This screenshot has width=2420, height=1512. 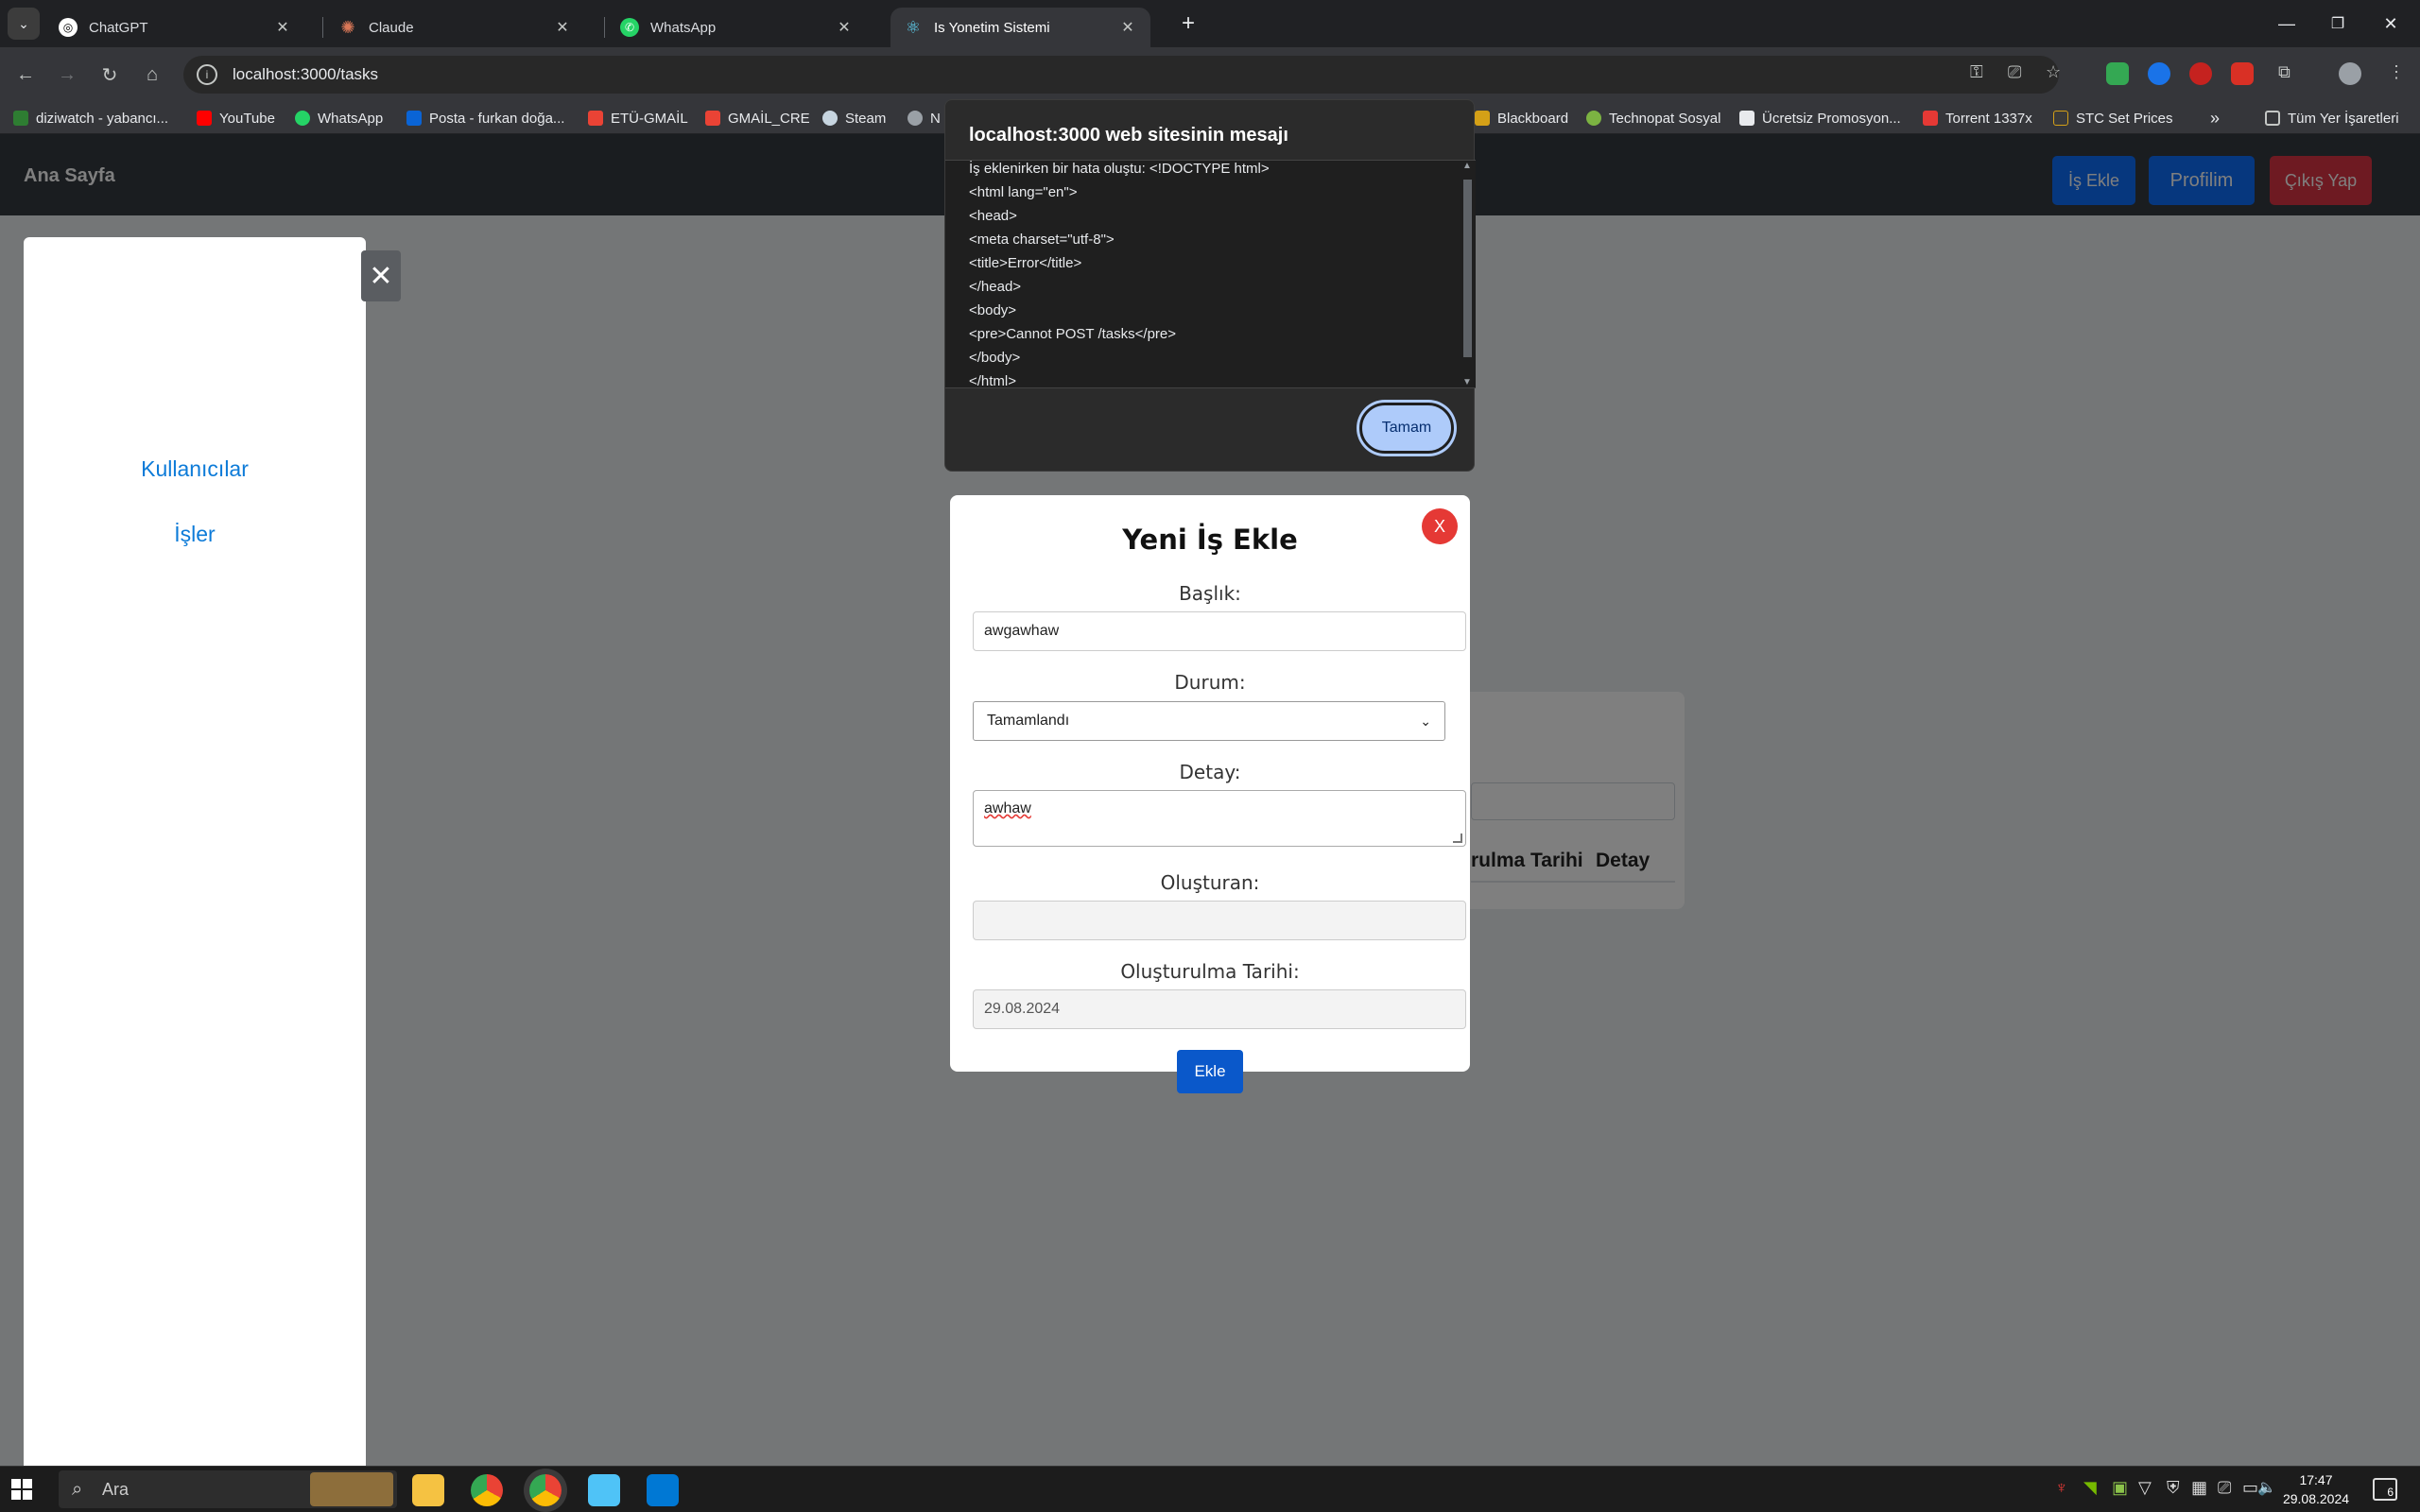 What do you see at coordinates (1188, 23) in the screenshot?
I see `new-tab-button: +` at bounding box center [1188, 23].